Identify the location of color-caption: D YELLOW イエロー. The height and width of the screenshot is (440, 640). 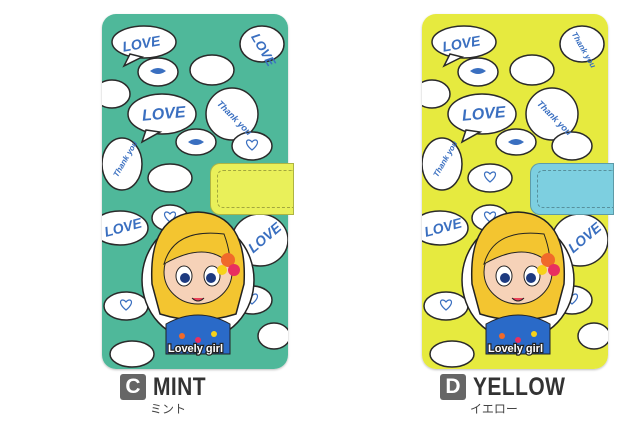
(540, 396).